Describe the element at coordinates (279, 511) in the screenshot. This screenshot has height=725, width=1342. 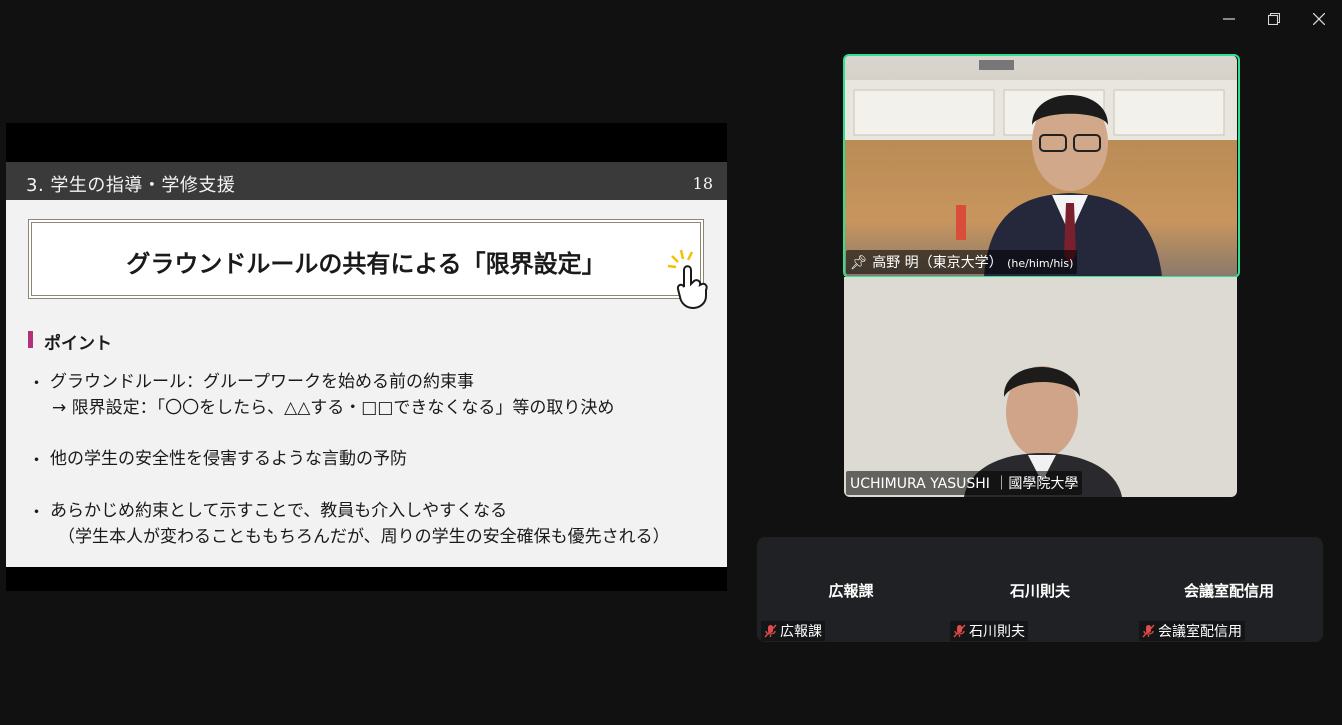
I see `bullet-3-text: あらかじめ約束として示すことで、教員も介入しやすくなる` at that location.